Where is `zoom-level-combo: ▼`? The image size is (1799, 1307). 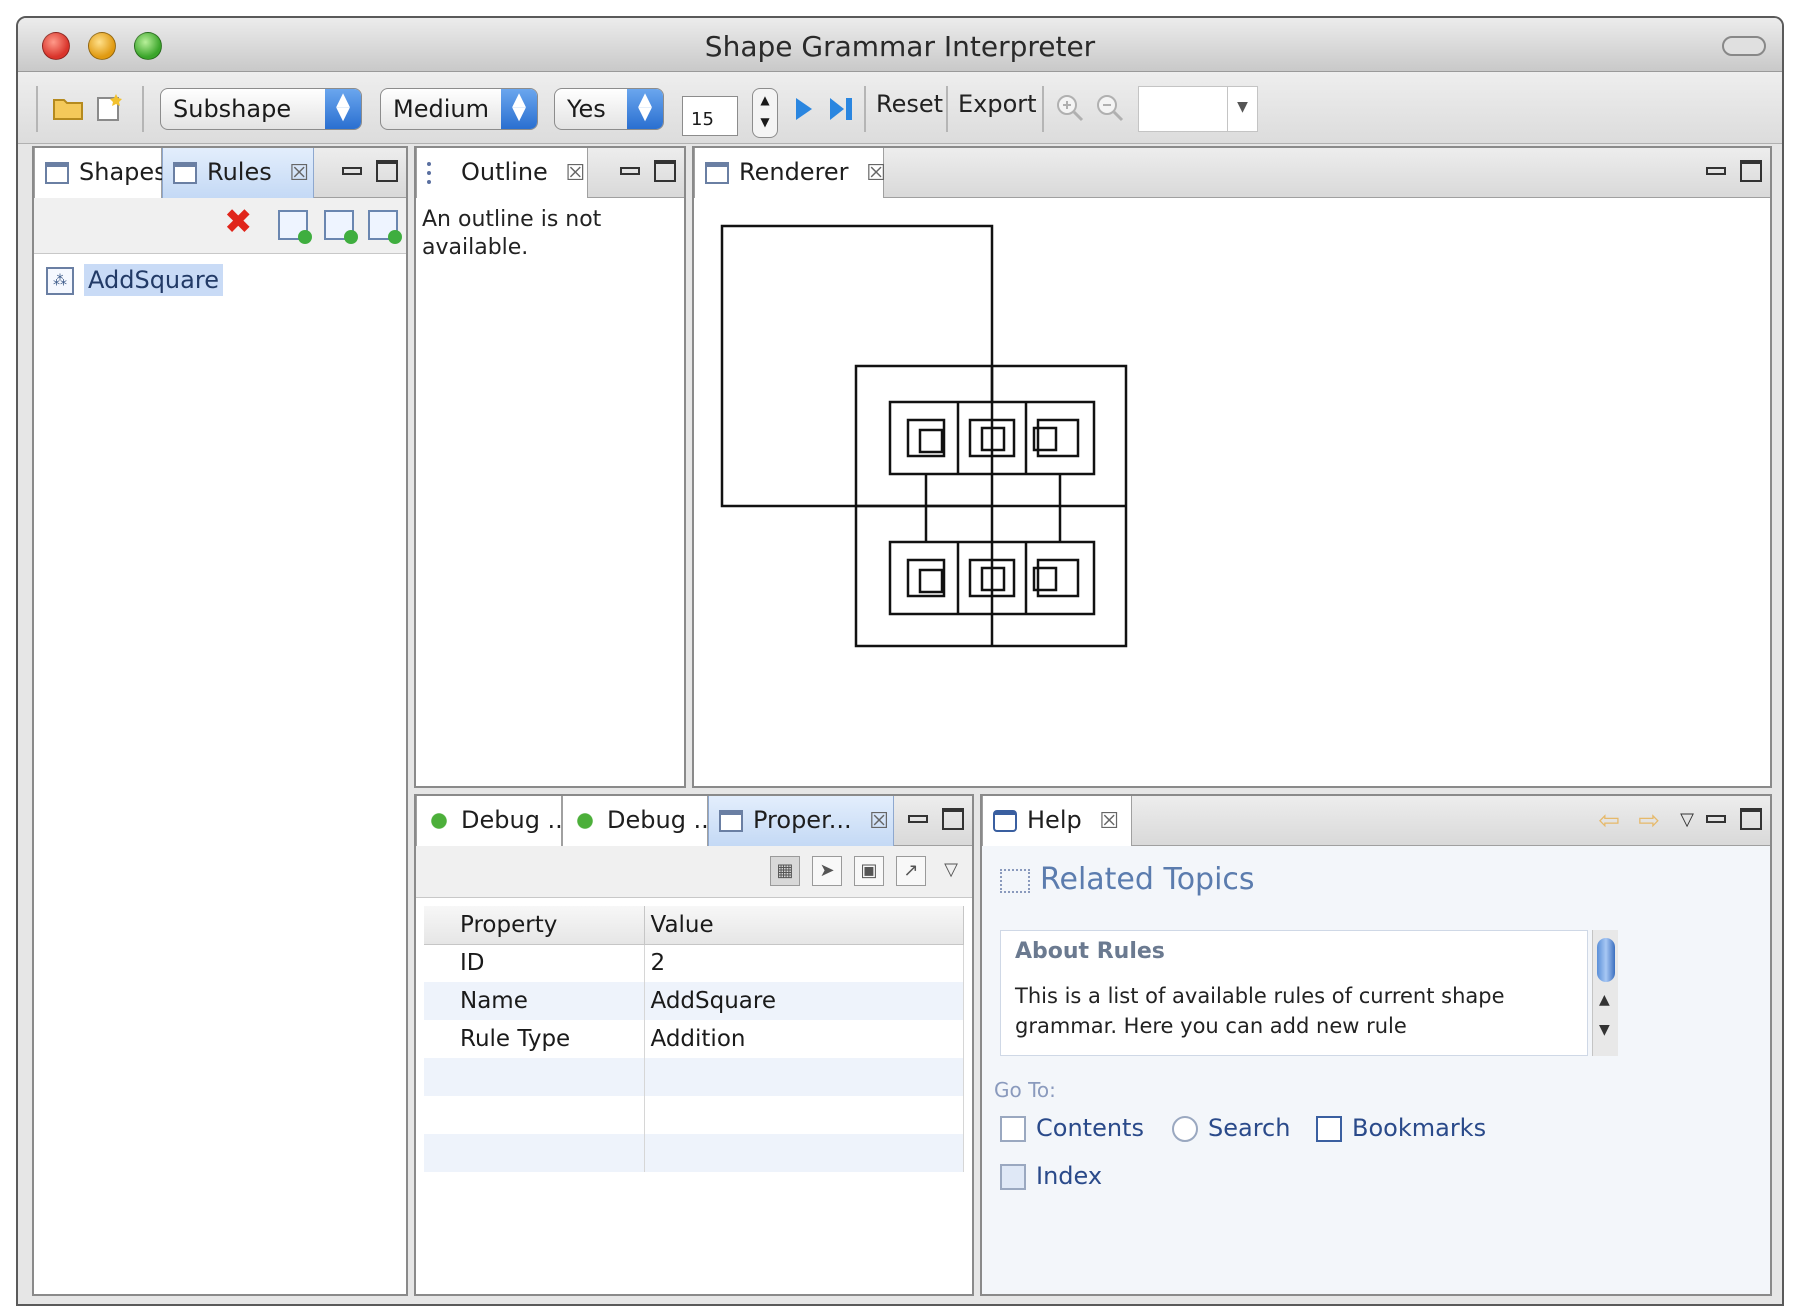 zoom-level-combo: ▼ is located at coordinates (1198, 109).